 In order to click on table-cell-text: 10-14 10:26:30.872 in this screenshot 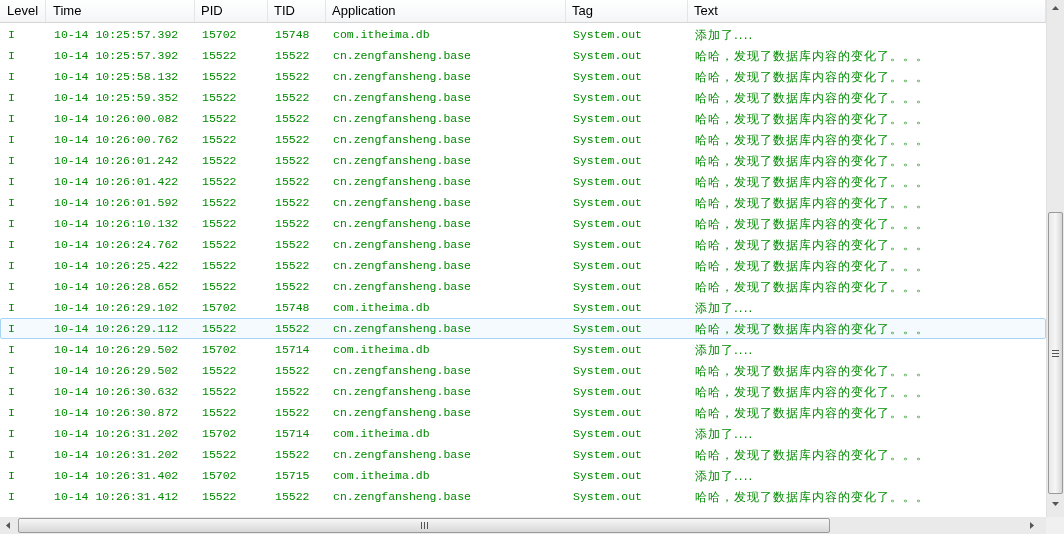, I will do `click(116, 412)`.